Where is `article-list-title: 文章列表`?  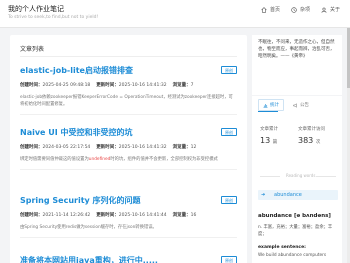 article-list-title: 文章列表 is located at coordinates (32, 49).